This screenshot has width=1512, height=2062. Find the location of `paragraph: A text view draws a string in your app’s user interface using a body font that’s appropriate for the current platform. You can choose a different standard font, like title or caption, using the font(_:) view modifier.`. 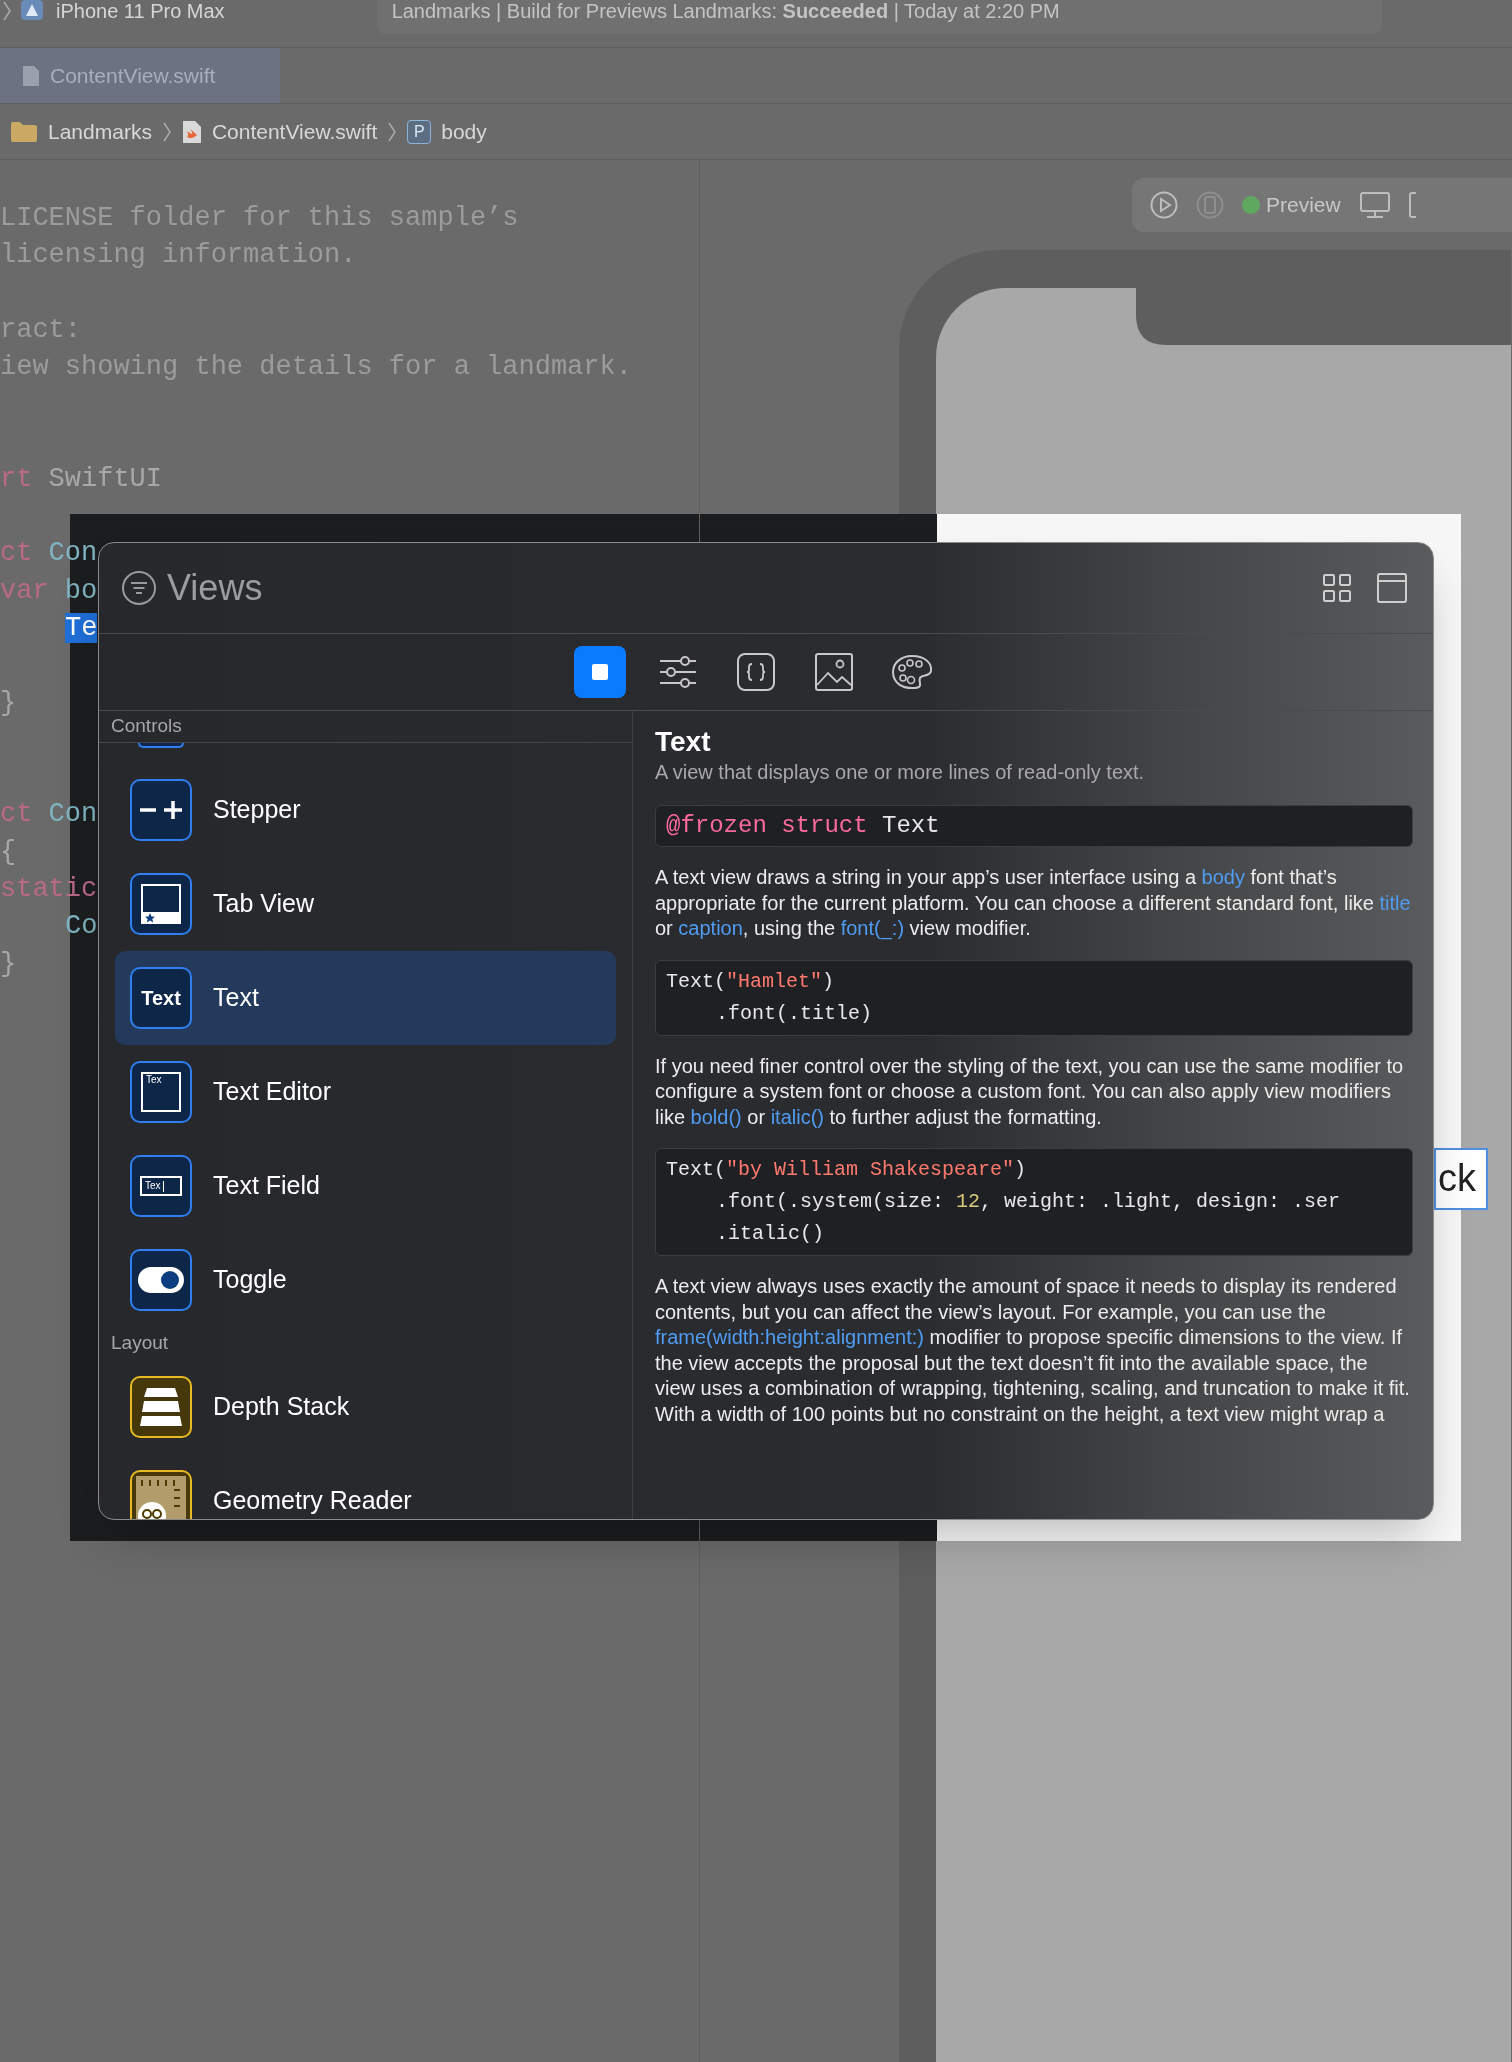

paragraph: A text view draws a string in your app’s user interface using a body font that’s appropriate for the current platform. You can choose a different standard font, like title or caption, using the font(_:) view modifier. is located at coordinates (1033, 903).